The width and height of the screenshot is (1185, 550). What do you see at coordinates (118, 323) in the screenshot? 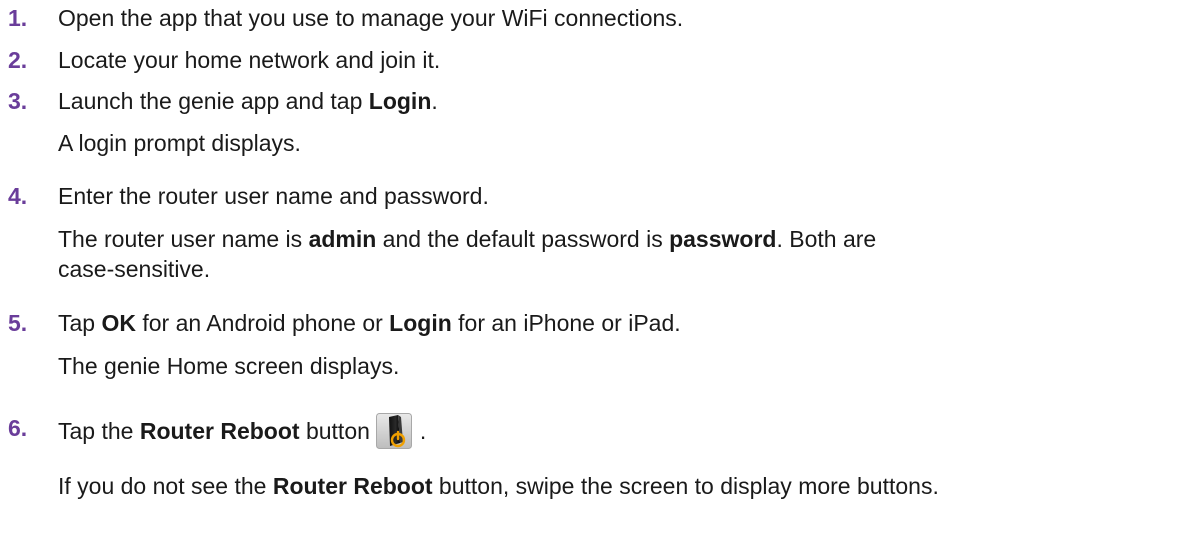
I see `bold-term: OK` at bounding box center [118, 323].